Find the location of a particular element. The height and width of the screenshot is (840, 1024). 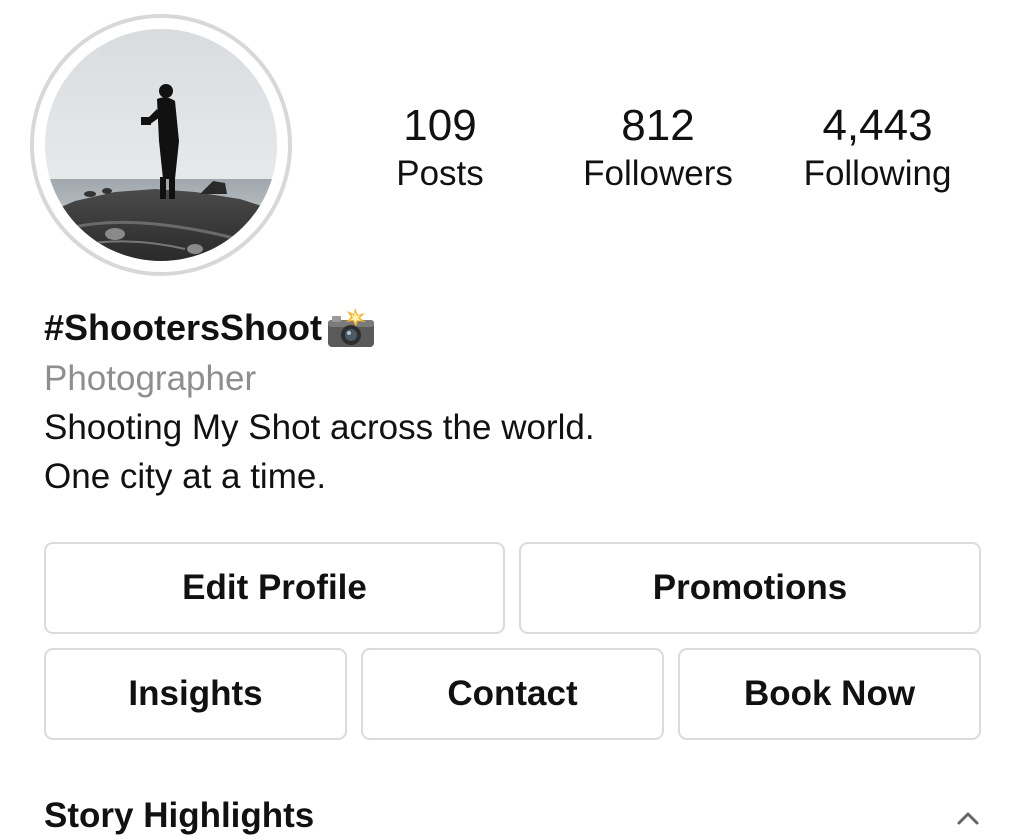

avatar-photo is located at coordinates (161, 145).